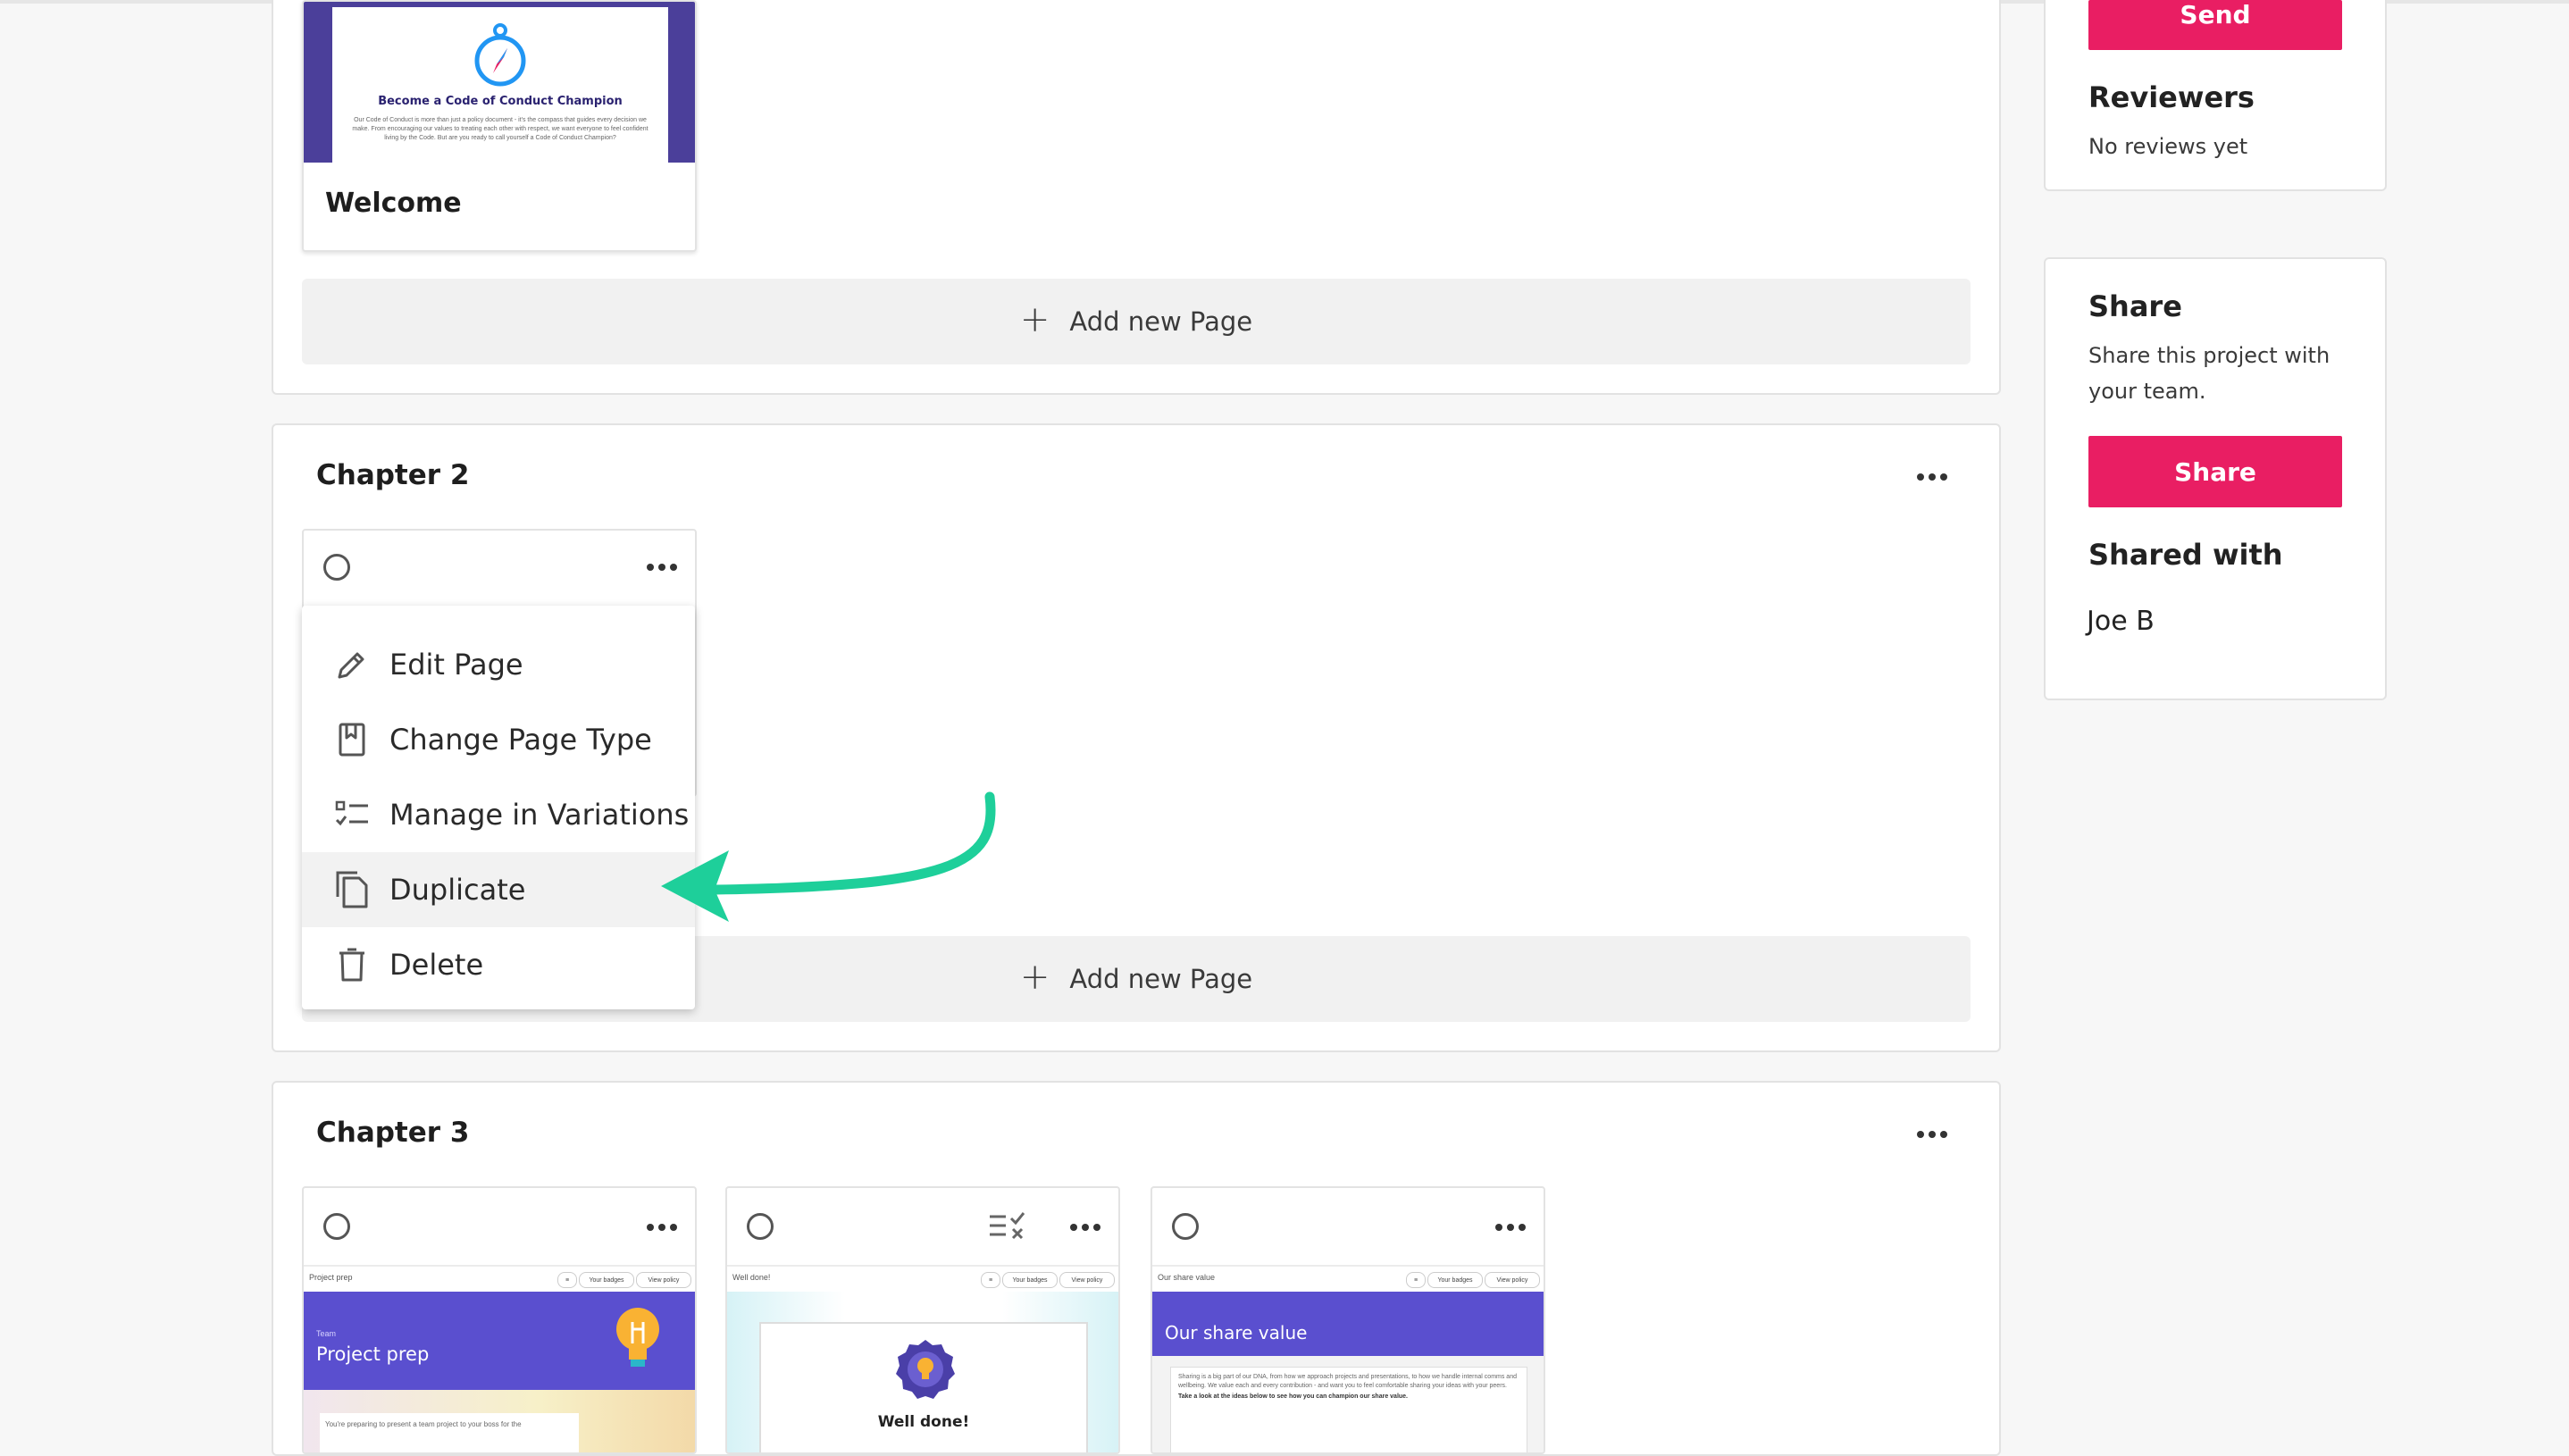 This screenshot has width=2569, height=1456. I want to click on banner-title: Our share value, so click(1236, 1332).